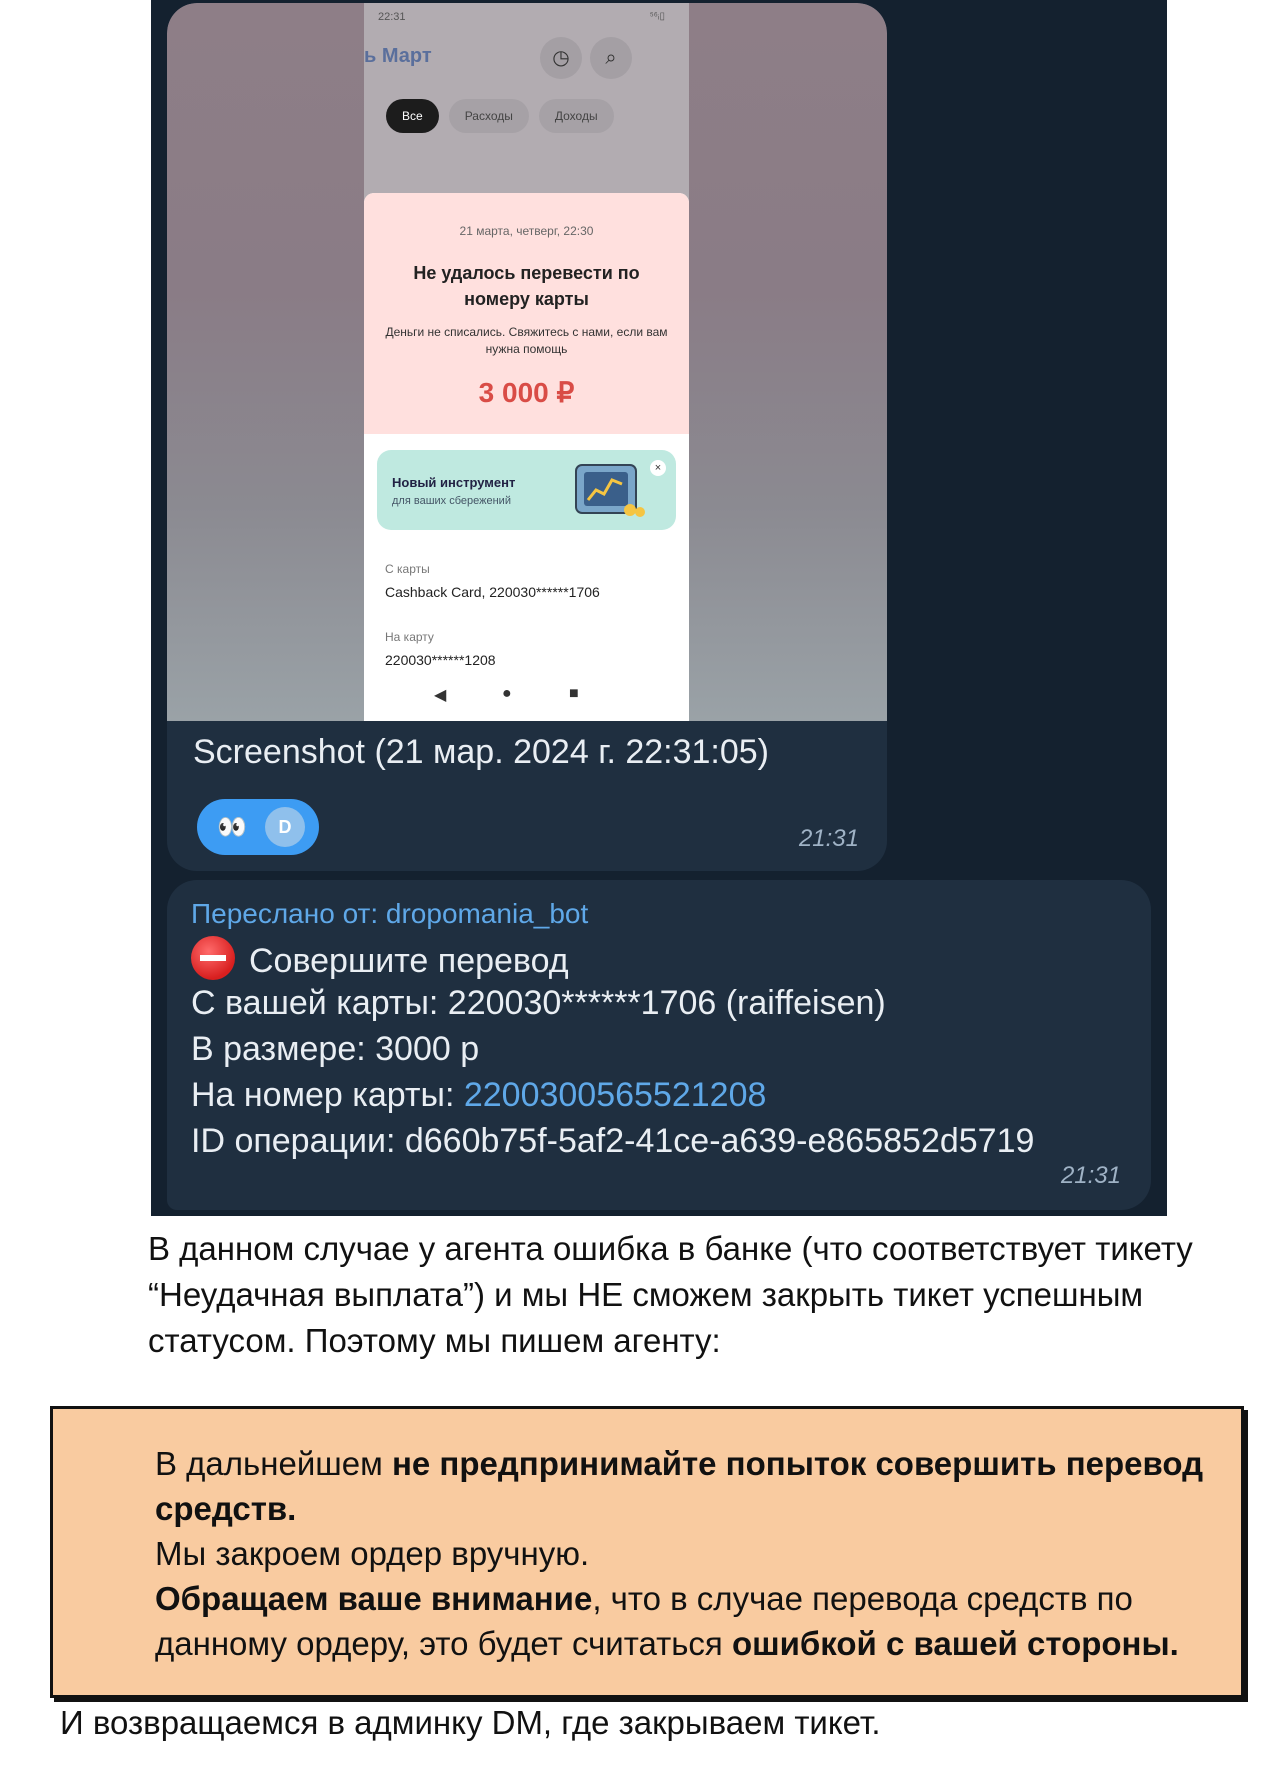 The height and width of the screenshot is (1792, 1288). What do you see at coordinates (526, 231) in the screenshot?
I see `sheet-date: 21 марта, четверг, 22:30` at bounding box center [526, 231].